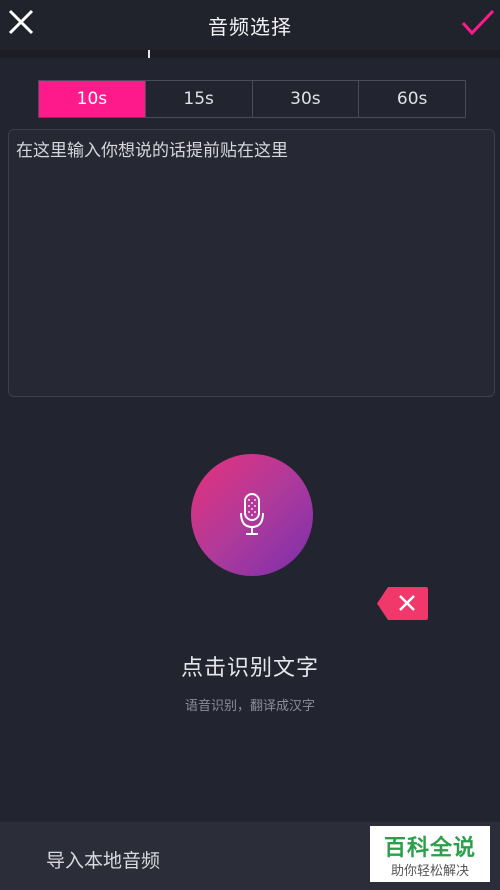  What do you see at coordinates (92, 99) in the screenshot?
I see `duration-option-10s: 10s` at bounding box center [92, 99].